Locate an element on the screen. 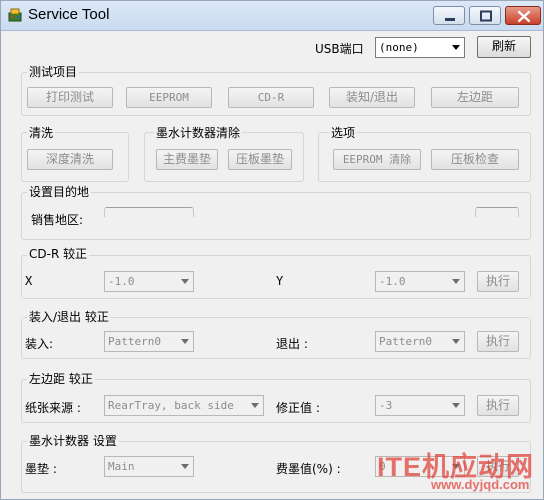  close-button is located at coordinates (523, 15).